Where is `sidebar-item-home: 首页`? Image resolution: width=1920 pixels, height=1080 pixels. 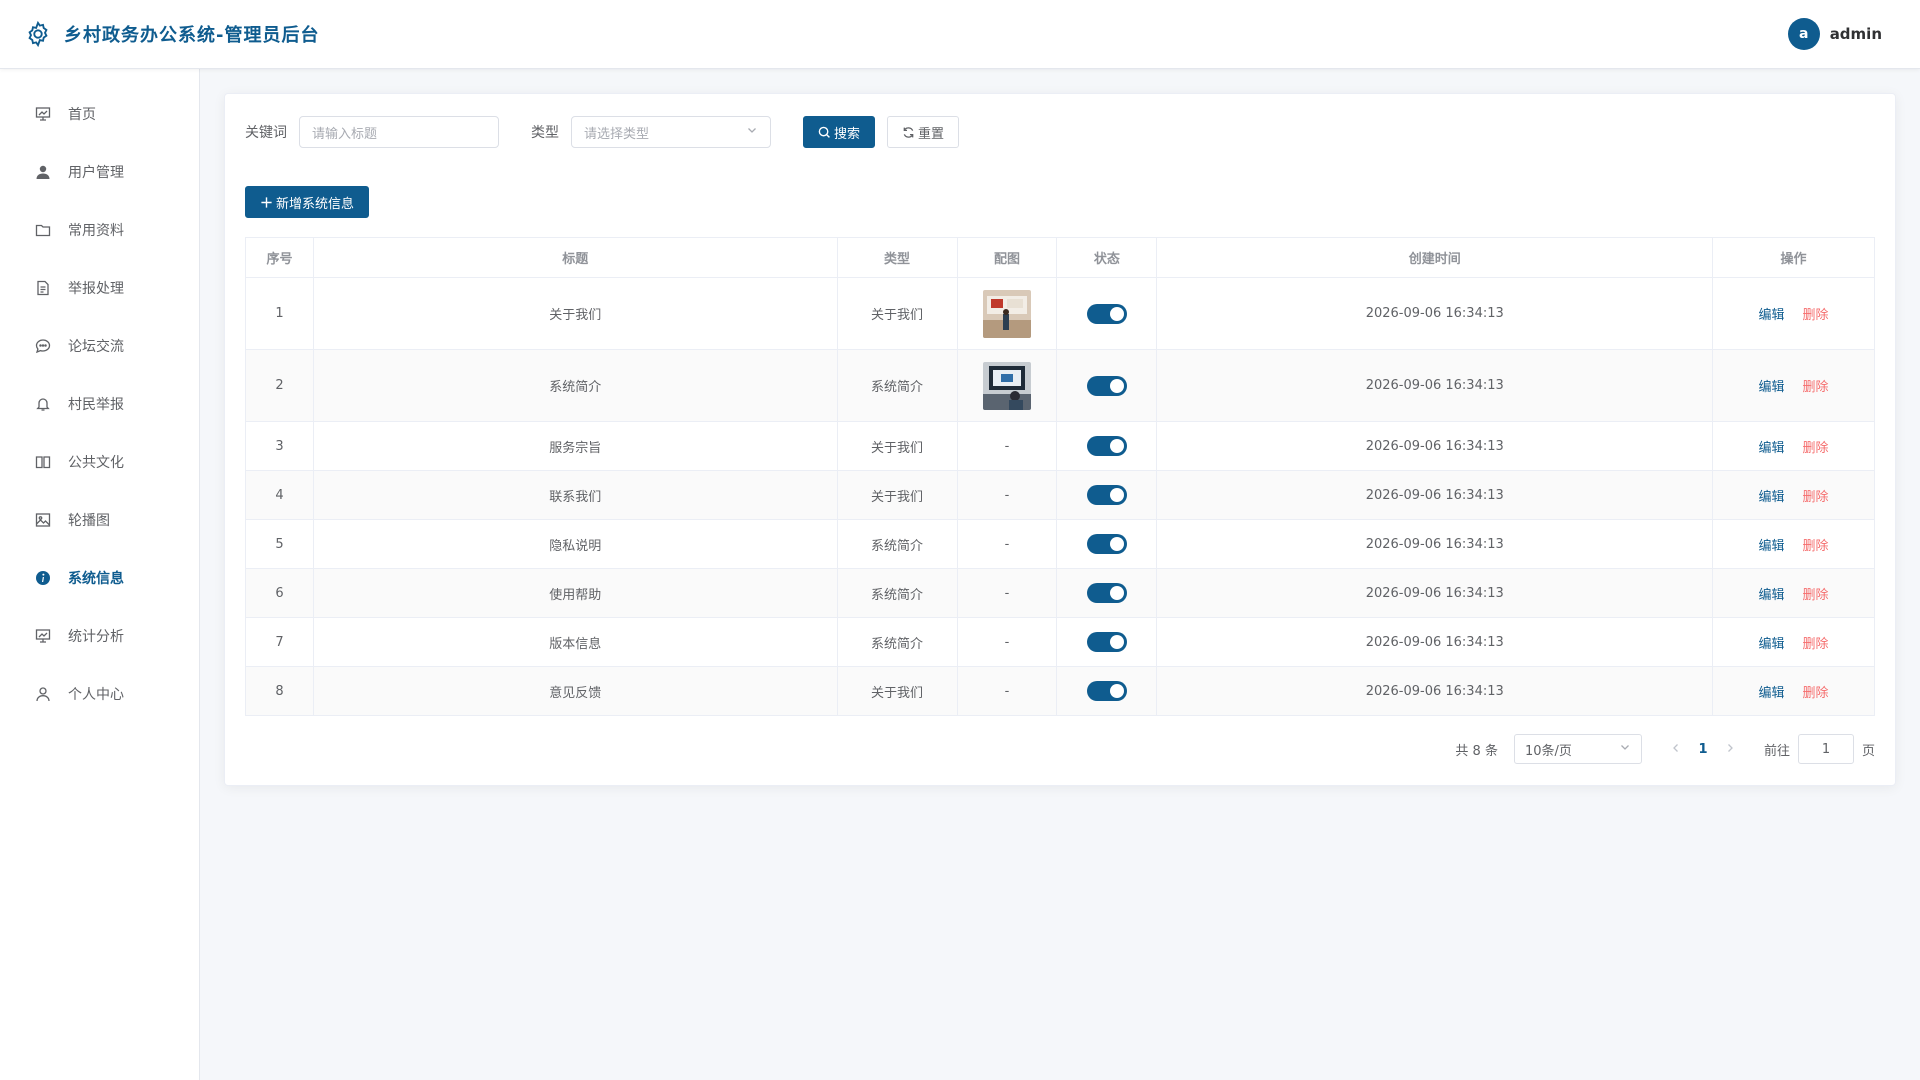 sidebar-item-home: 首页 is located at coordinates (99, 114).